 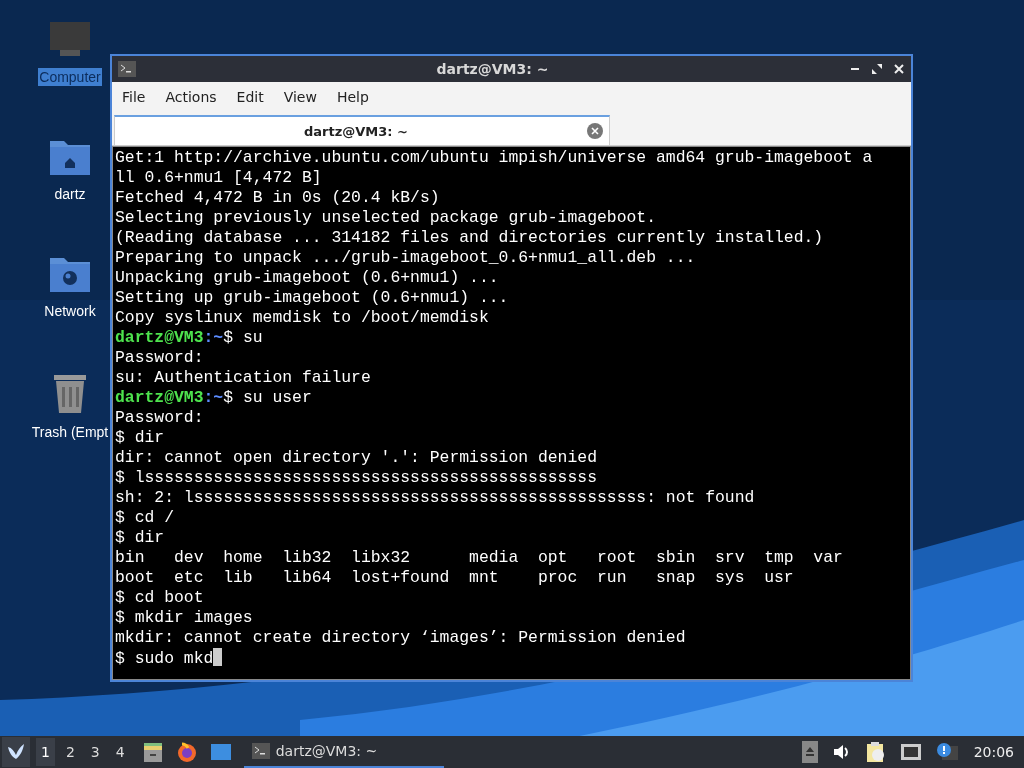 I want to click on menu-item: Actions, so click(x=191, y=96).